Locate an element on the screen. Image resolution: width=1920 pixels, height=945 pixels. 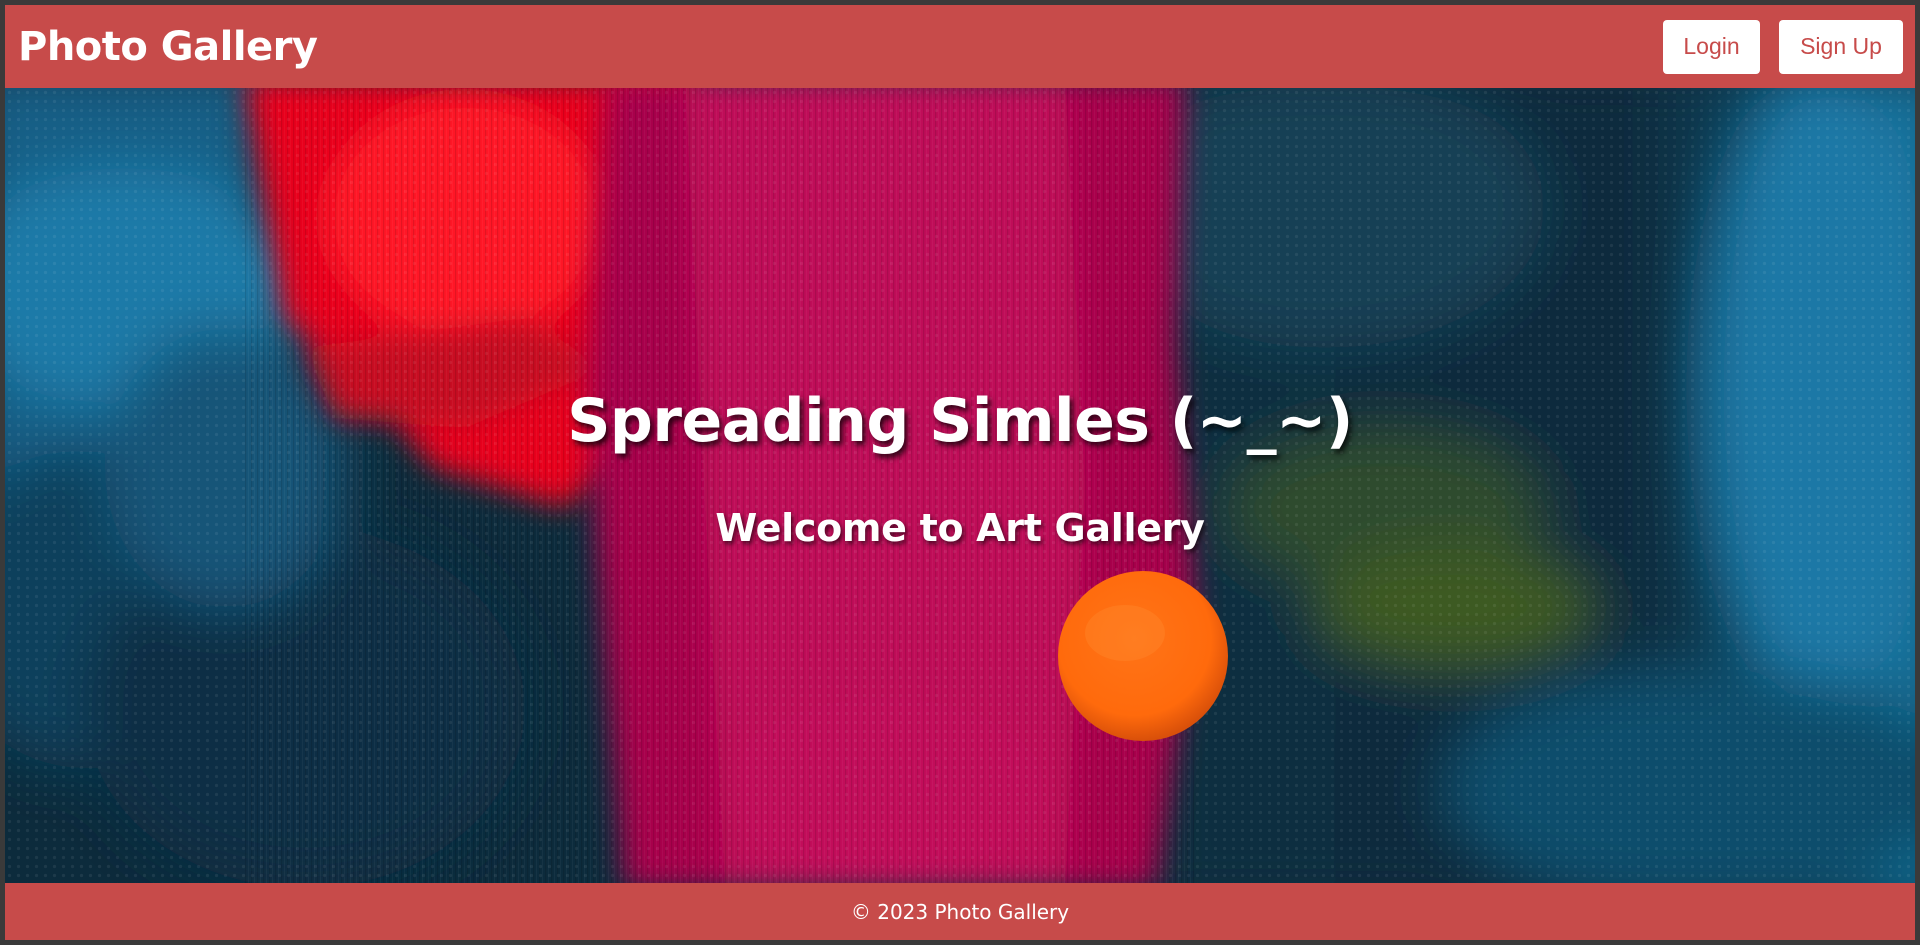
signup-button: Sign Up is located at coordinates (1841, 46).